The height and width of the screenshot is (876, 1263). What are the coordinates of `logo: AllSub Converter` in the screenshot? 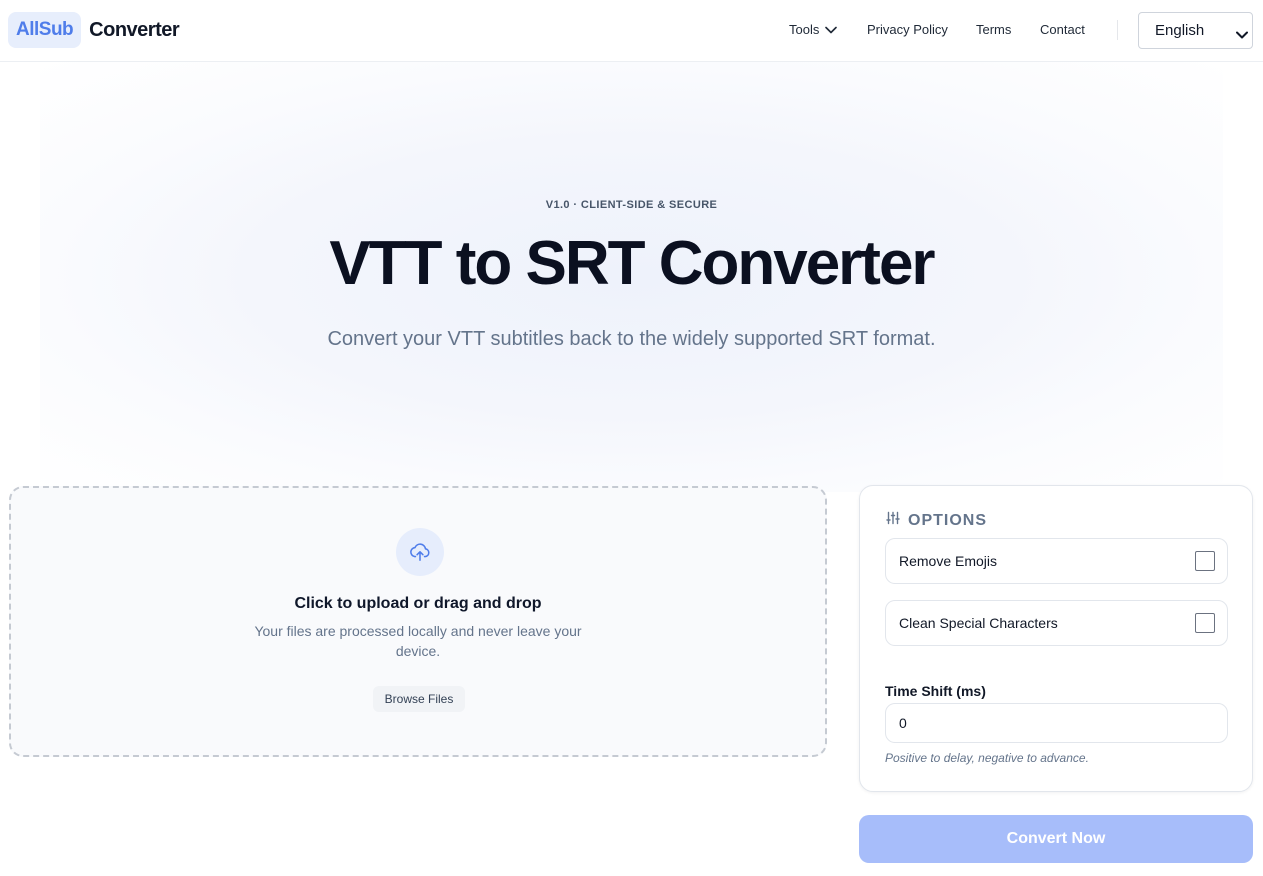 It's located at (94, 30).